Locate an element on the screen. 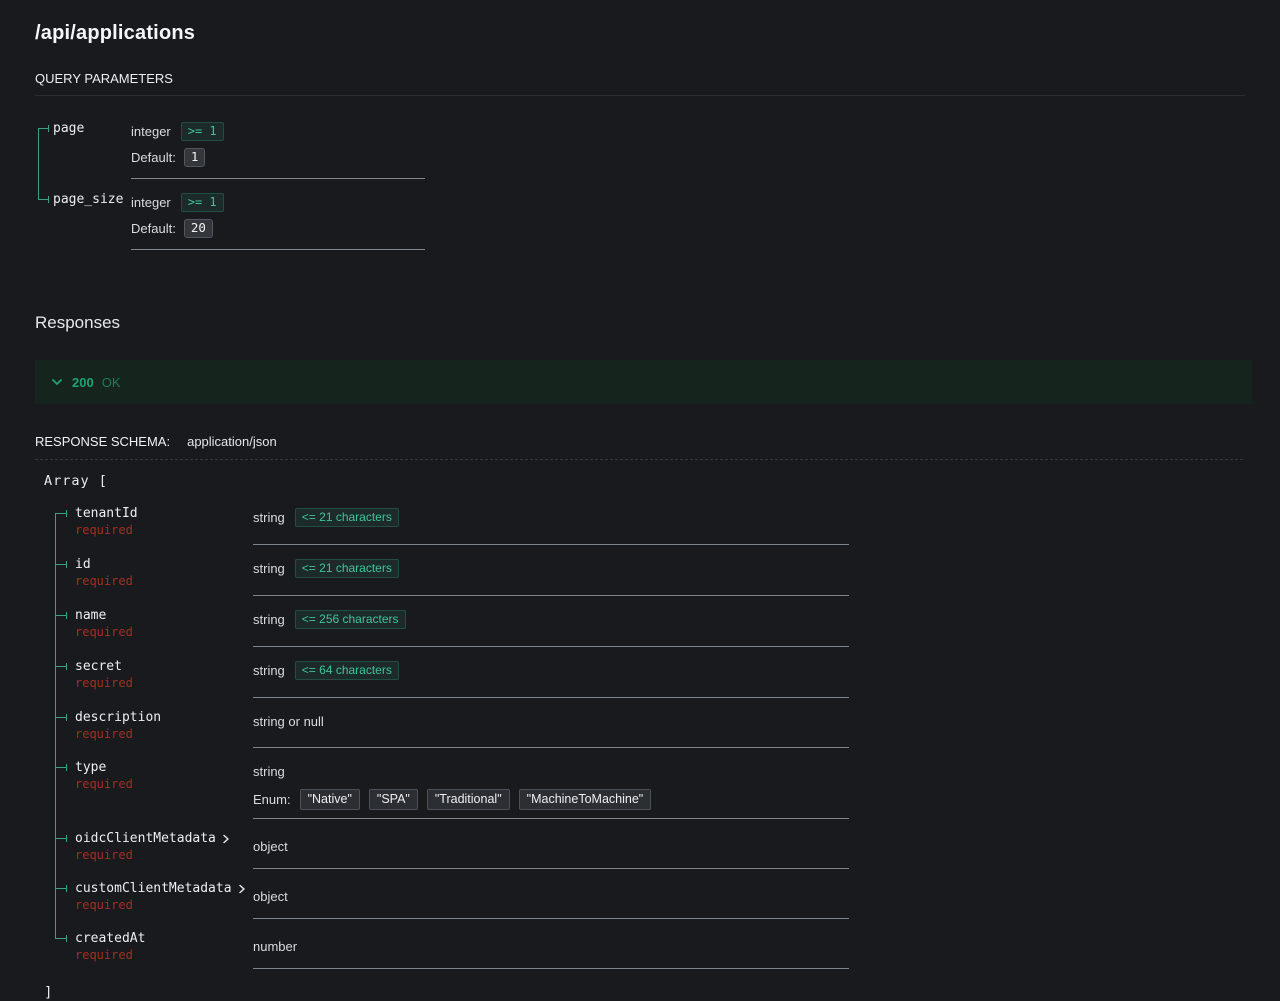 This screenshot has width=1280, height=1001. field-name: description is located at coordinates (118, 717).